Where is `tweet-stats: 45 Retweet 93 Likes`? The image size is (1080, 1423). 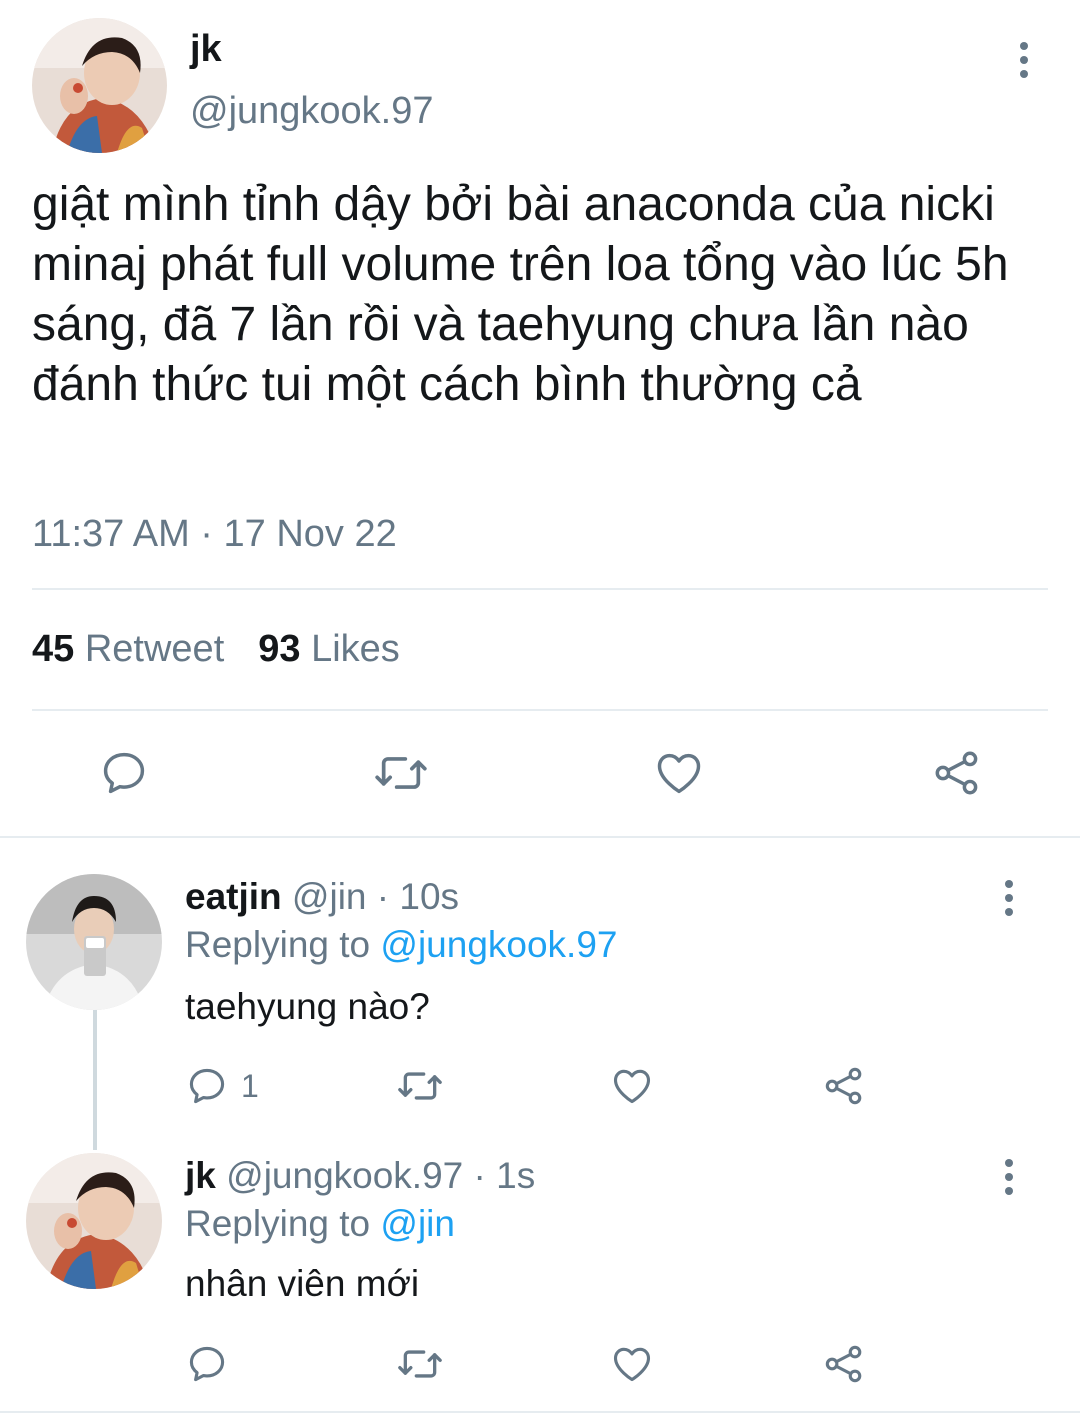
tweet-stats: 45 Retweet 93 Likes is located at coordinates (216, 649).